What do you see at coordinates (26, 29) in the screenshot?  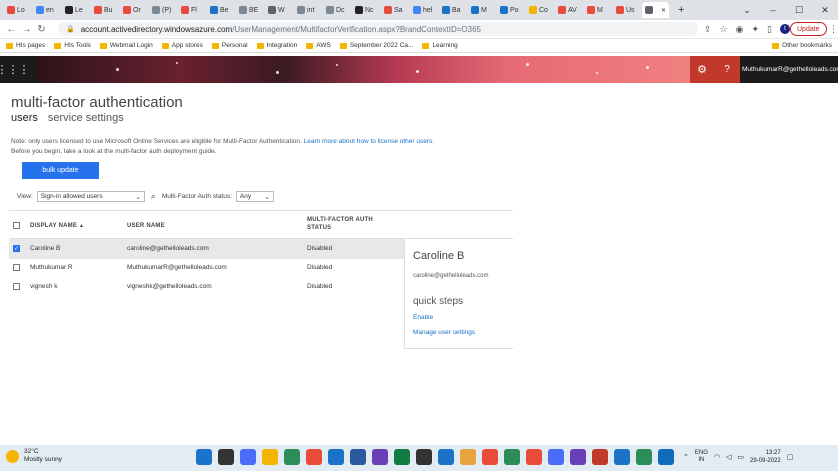 I see `forward-icon: →` at bounding box center [26, 29].